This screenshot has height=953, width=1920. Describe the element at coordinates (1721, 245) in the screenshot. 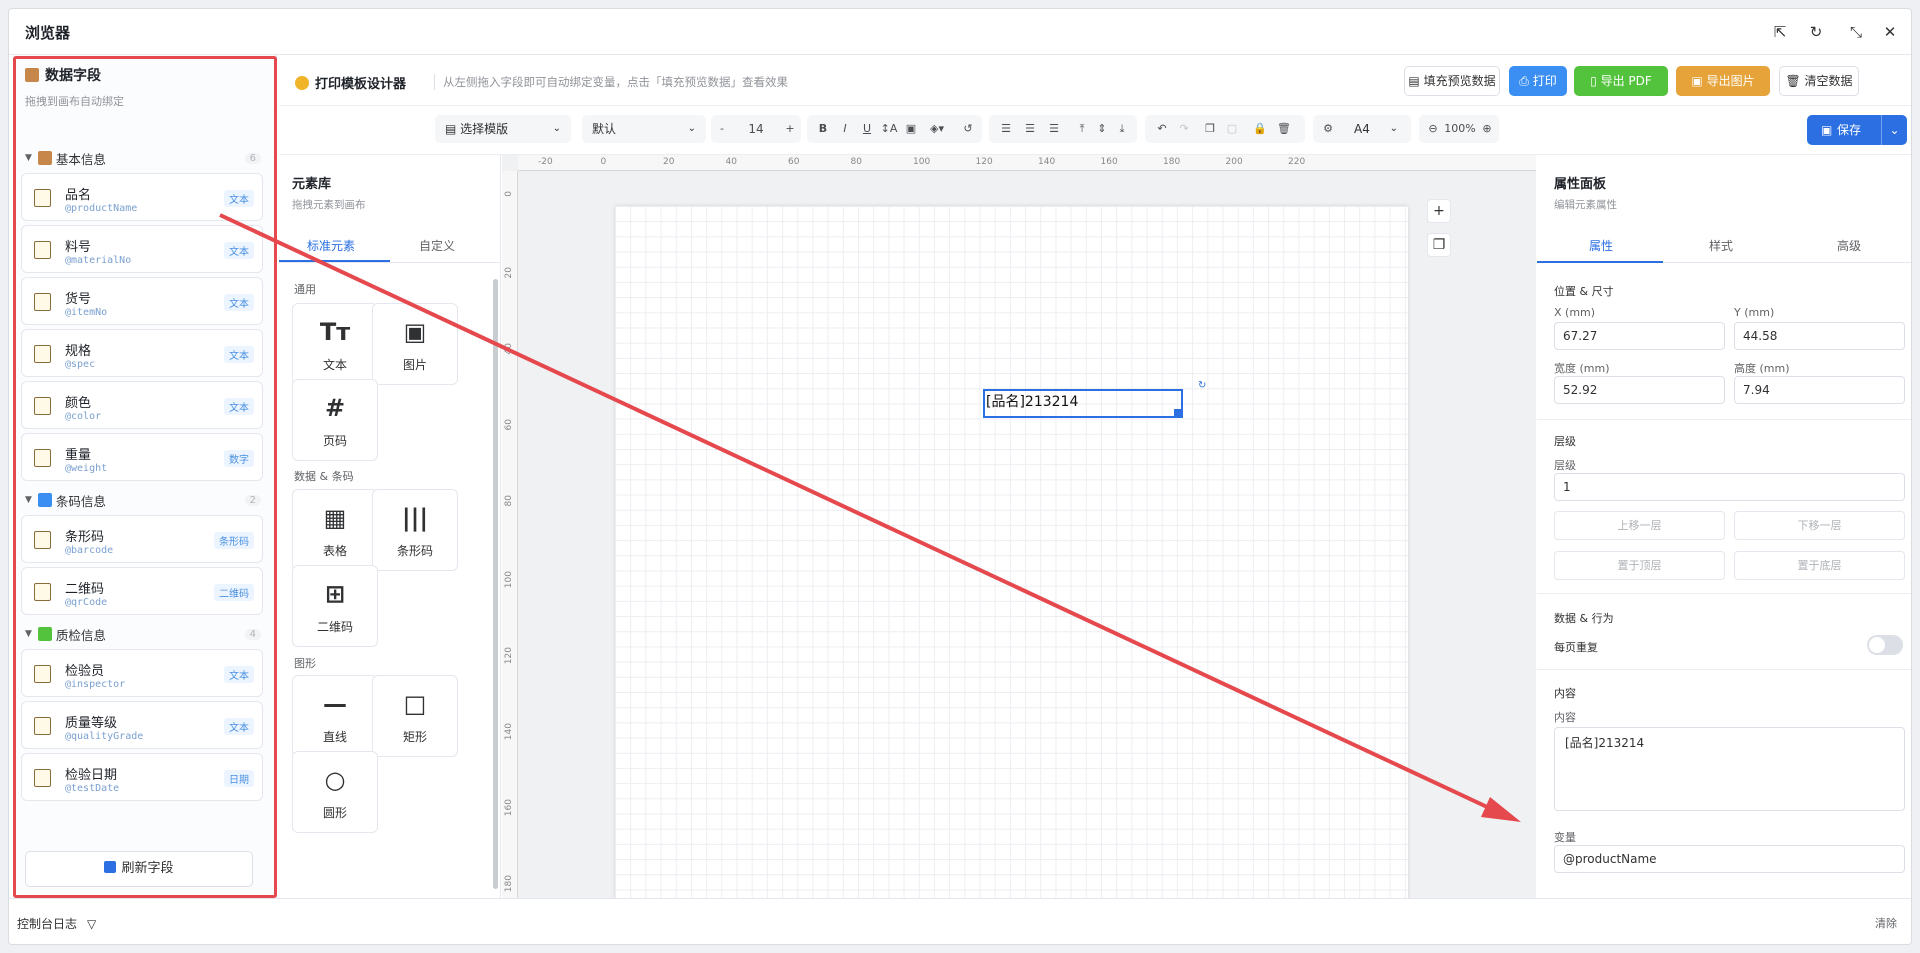

I see `tab-style: 样式` at that location.